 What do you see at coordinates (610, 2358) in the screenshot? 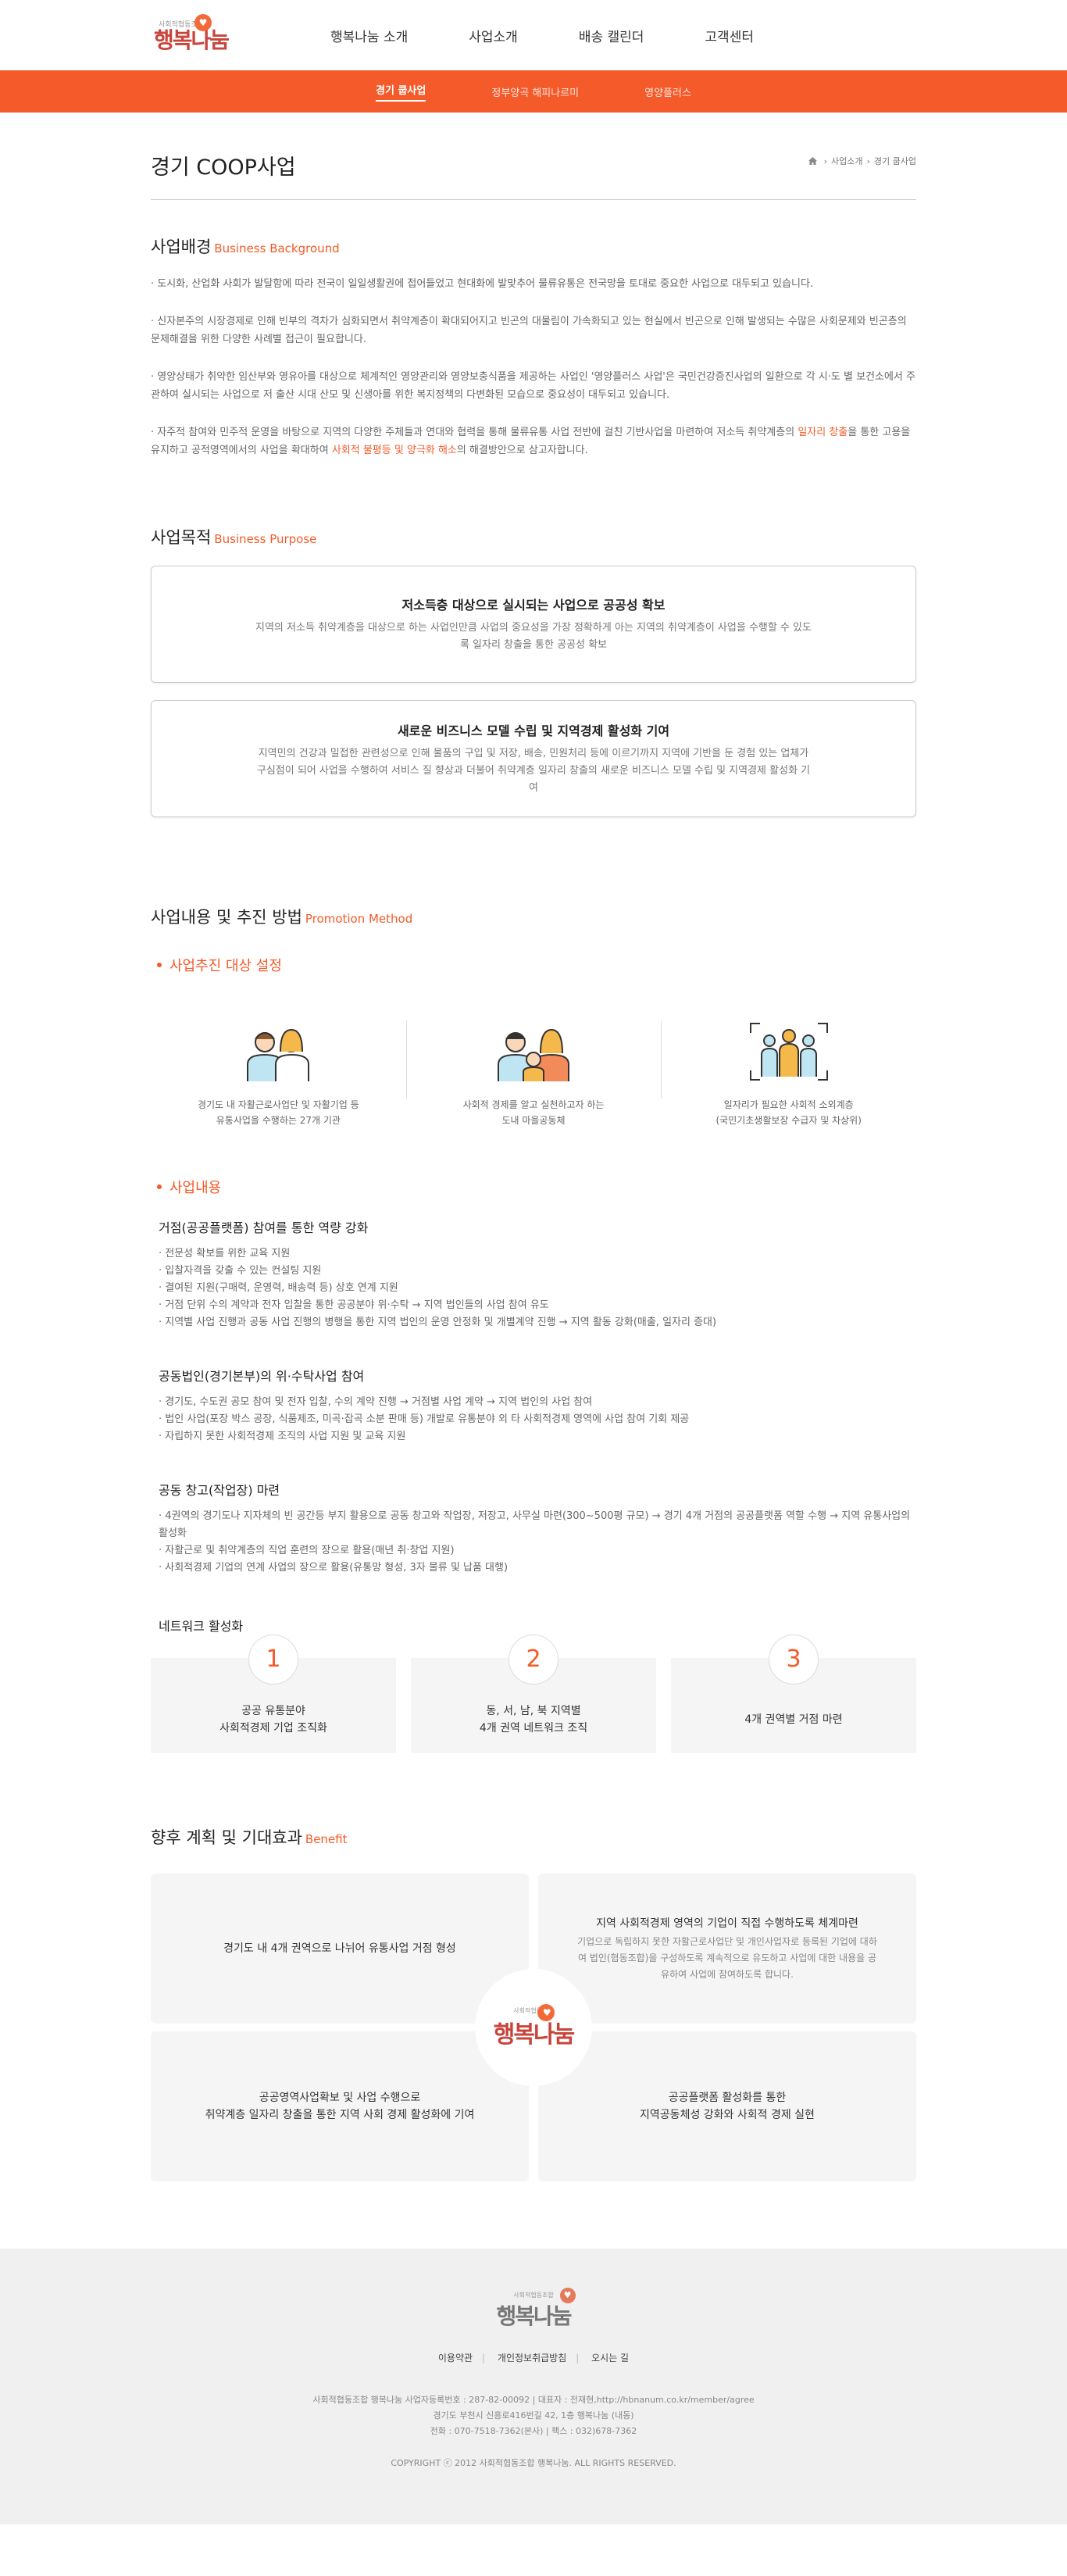
I see `footer-link-directions: 오시는 길` at bounding box center [610, 2358].